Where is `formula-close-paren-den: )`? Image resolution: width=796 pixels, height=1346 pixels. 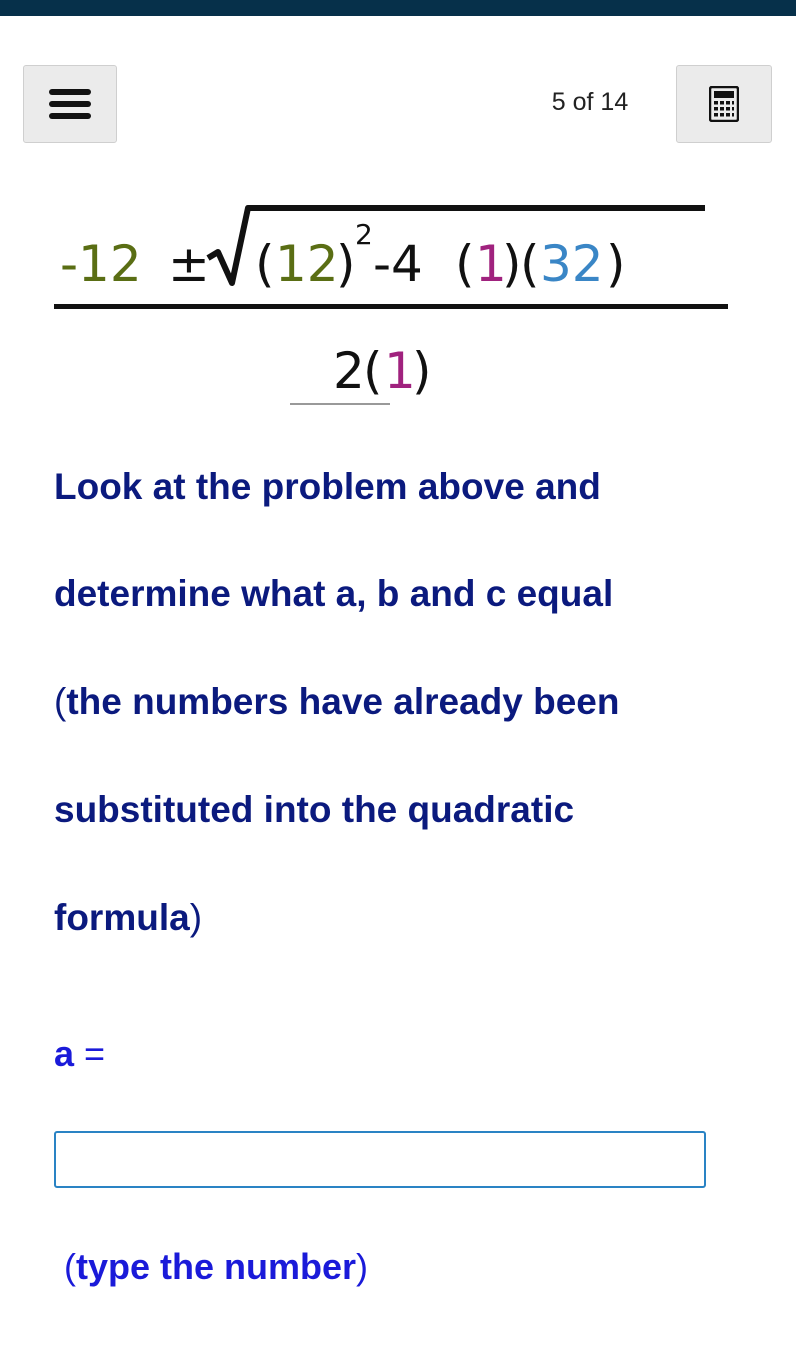
formula-close-paren-den: ) is located at coordinates (422, 371).